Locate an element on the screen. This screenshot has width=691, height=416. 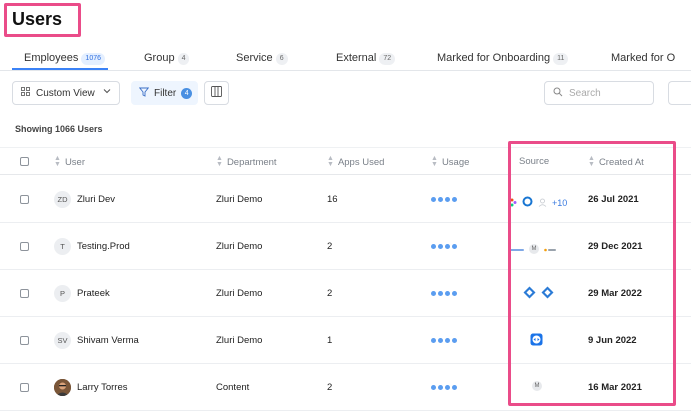
search-input: Search is located at coordinates (599, 93).